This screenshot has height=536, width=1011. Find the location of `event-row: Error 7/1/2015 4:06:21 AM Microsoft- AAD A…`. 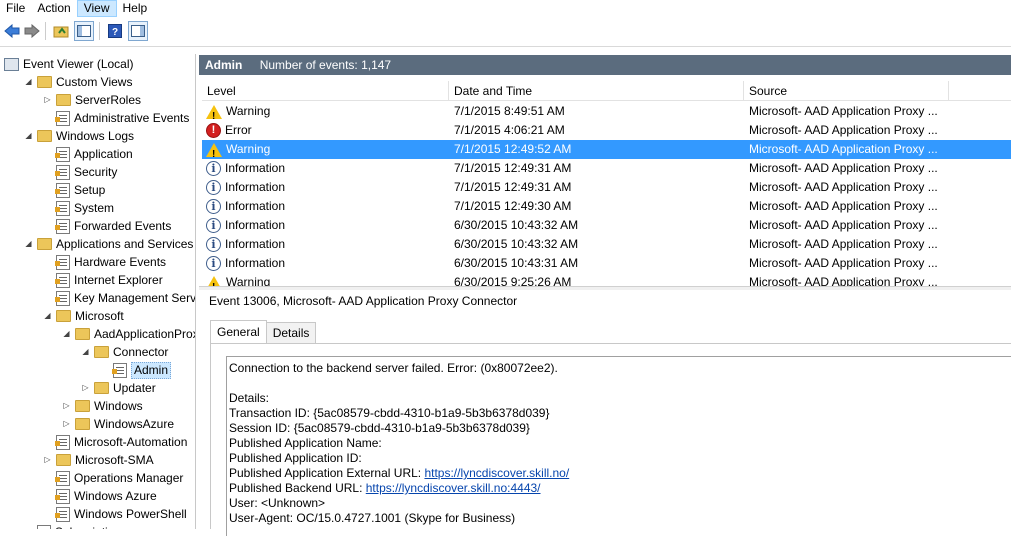

event-row: Error 7/1/2015 4:06:21 AM Microsoft- AAD A… is located at coordinates (606, 130).